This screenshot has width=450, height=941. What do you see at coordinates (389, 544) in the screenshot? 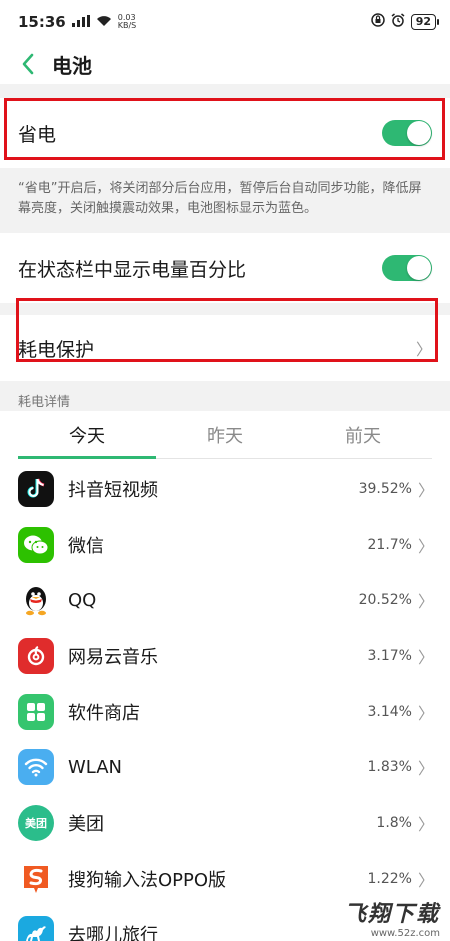
I see `app-percentage: 21.7%` at bounding box center [389, 544].